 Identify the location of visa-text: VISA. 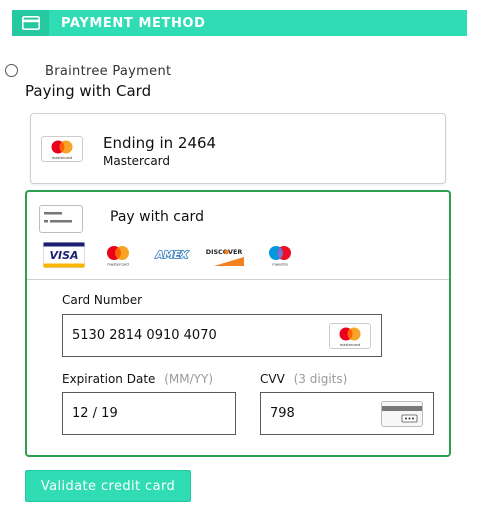
(63, 255).